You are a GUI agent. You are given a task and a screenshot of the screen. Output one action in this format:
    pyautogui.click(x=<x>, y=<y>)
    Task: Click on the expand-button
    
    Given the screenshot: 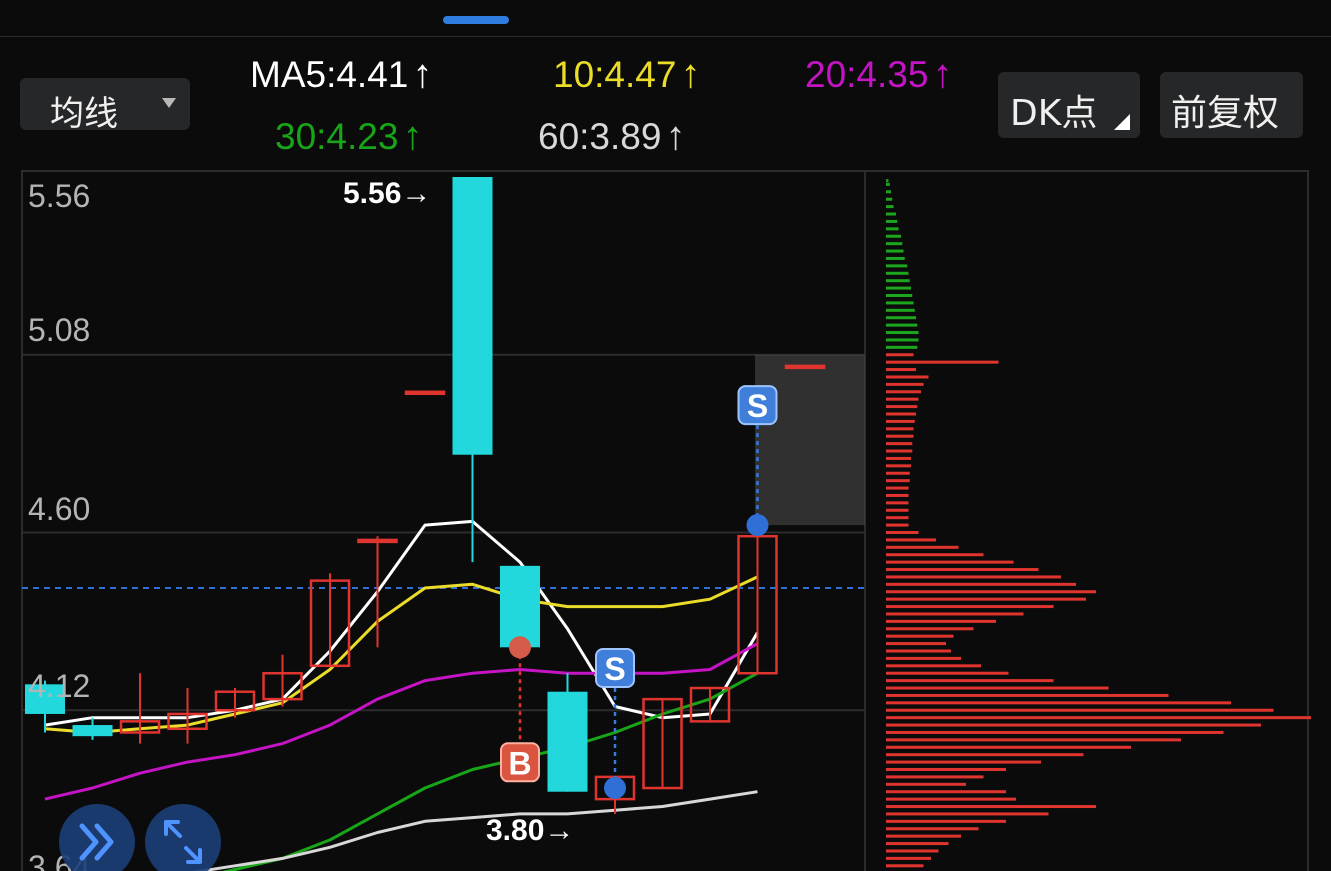 What is the action you would take?
    pyautogui.click(x=97, y=837)
    